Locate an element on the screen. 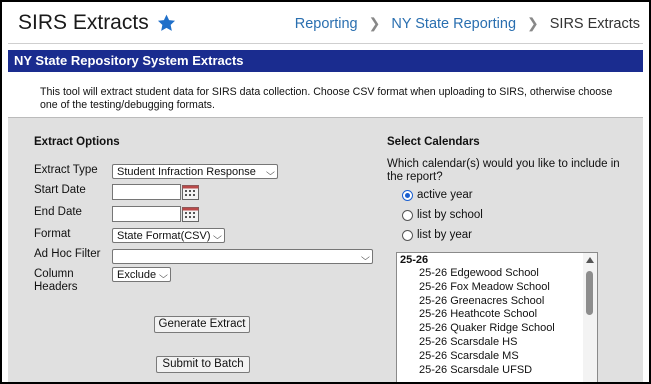 The width and height of the screenshot is (651, 384). format-select: State Format(CSV) ⌵ is located at coordinates (168, 235).